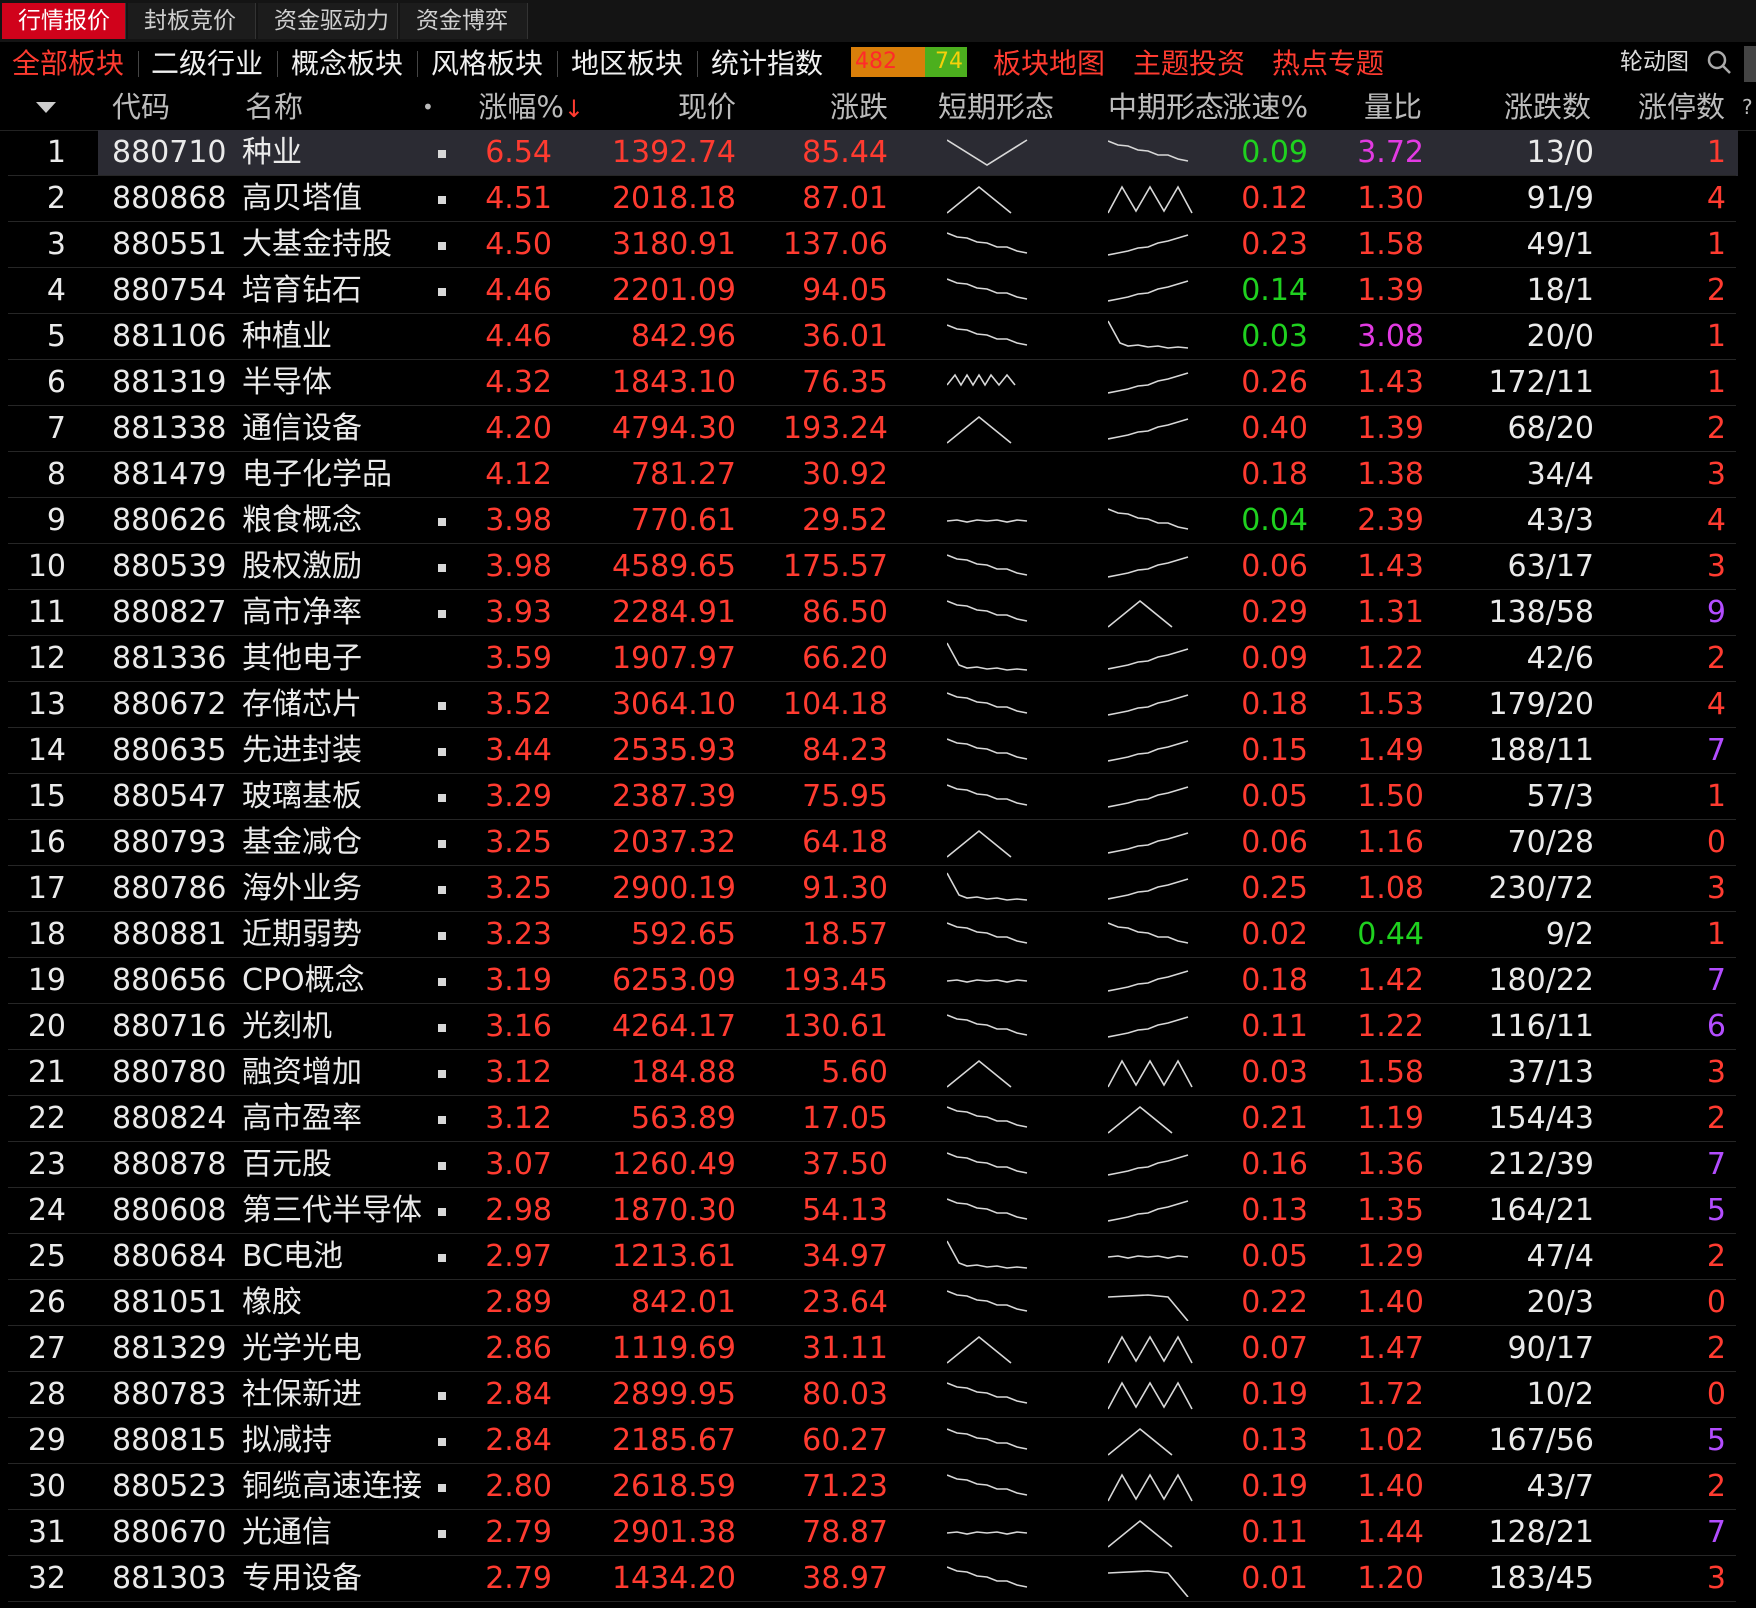 Image resolution: width=1756 pixels, height=1608 pixels. Describe the element at coordinates (328, 21) in the screenshot. I see `tab-capital-drive: 资金驱动力` at that location.